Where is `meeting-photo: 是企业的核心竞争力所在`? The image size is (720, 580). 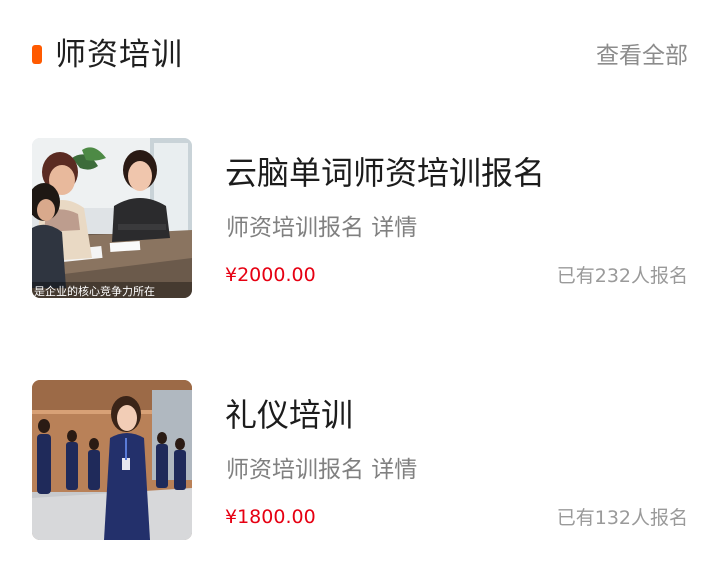
meeting-photo: 是企业的核心竞争力所在 is located at coordinates (112, 218).